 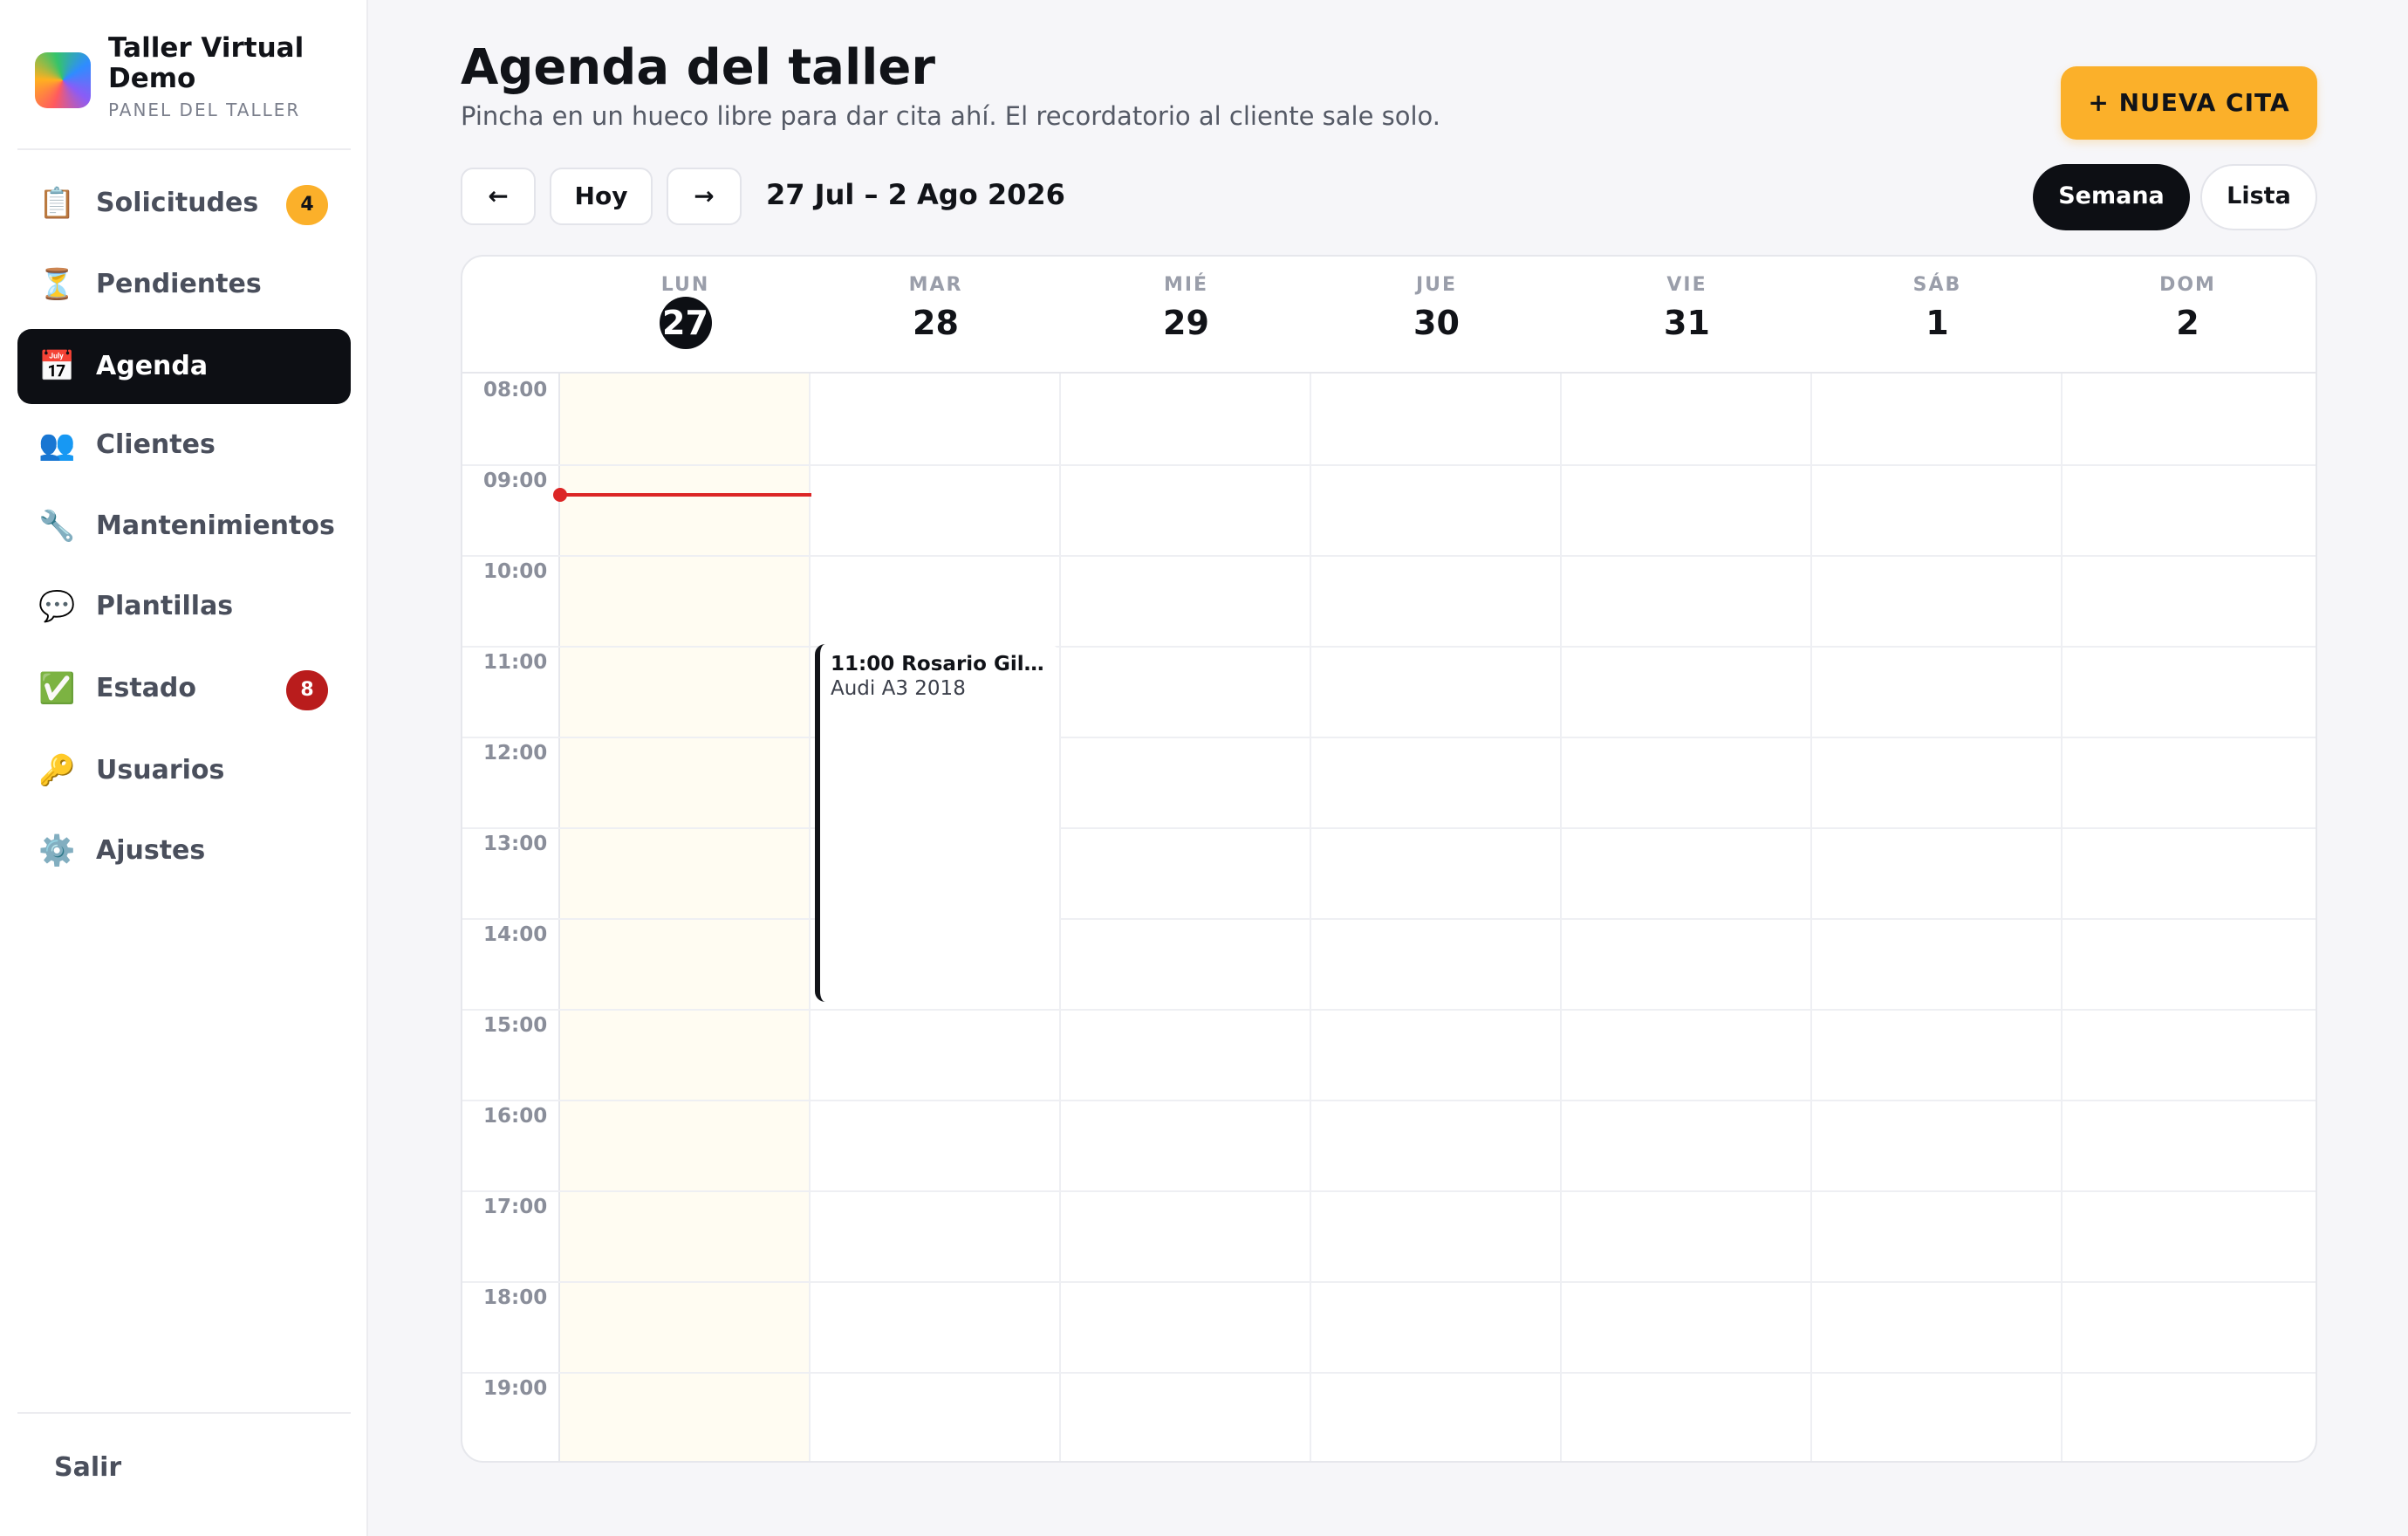 What do you see at coordinates (916, 194) in the screenshot?
I see `date-range-label: 27 Jul – 2 Ago 2026` at bounding box center [916, 194].